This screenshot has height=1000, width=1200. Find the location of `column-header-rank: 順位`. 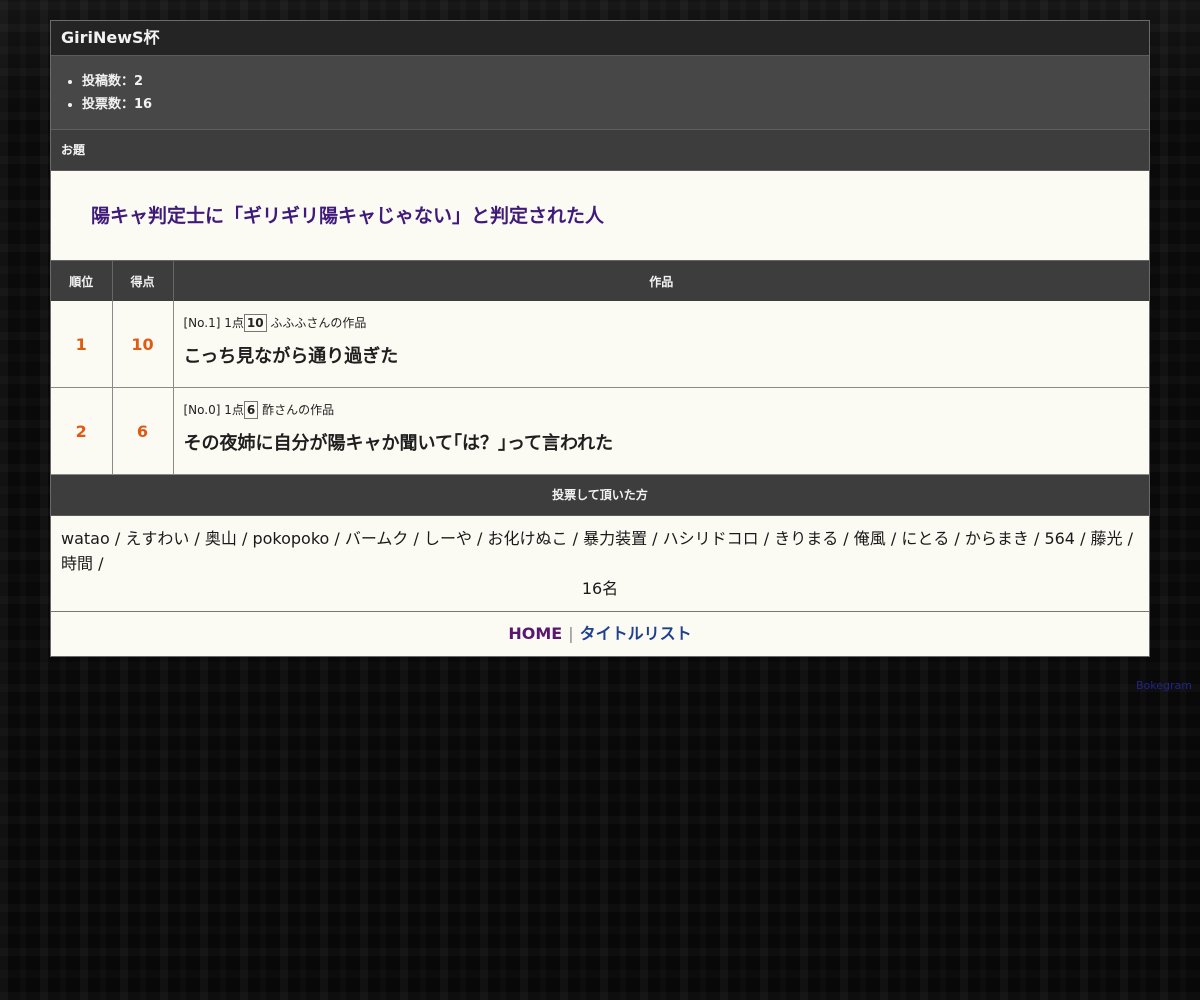

column-header-rank: 順位 is located at coordinates (82, 280).